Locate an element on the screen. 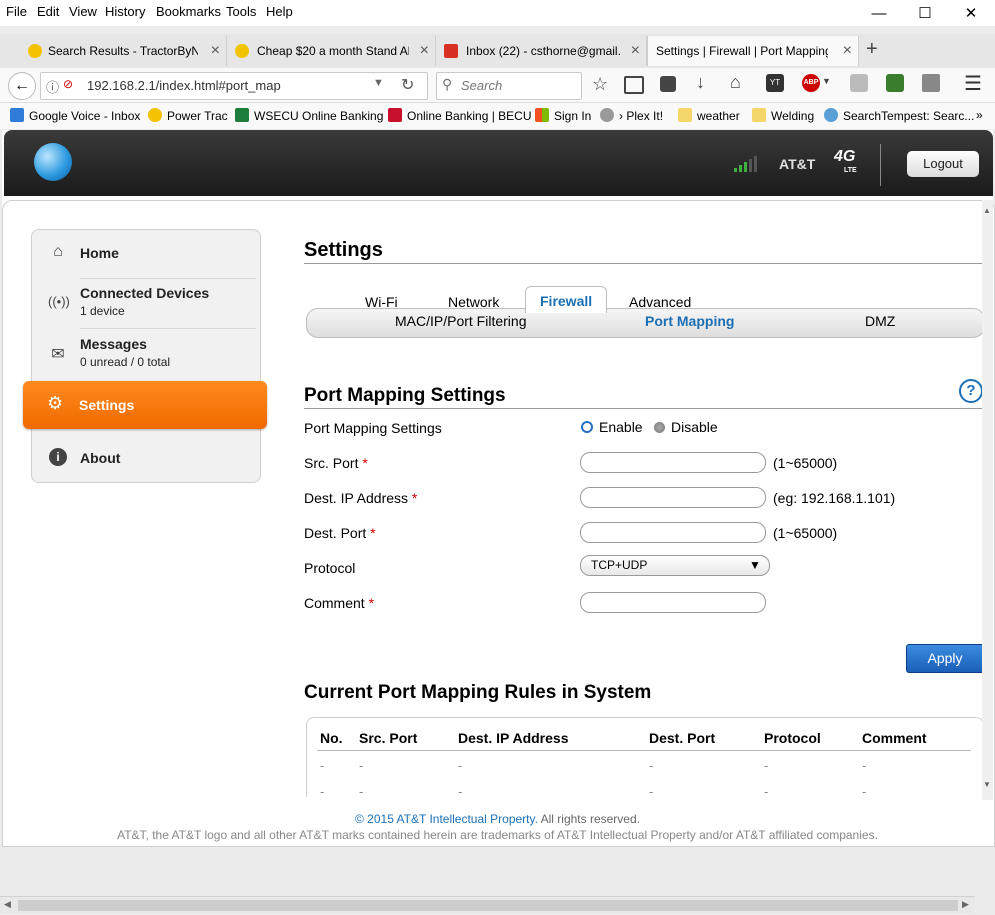 Image resolution: width=995 pixels, height=915 pixels. close-window-icon: ✕ is located at coordinates (971, 14).